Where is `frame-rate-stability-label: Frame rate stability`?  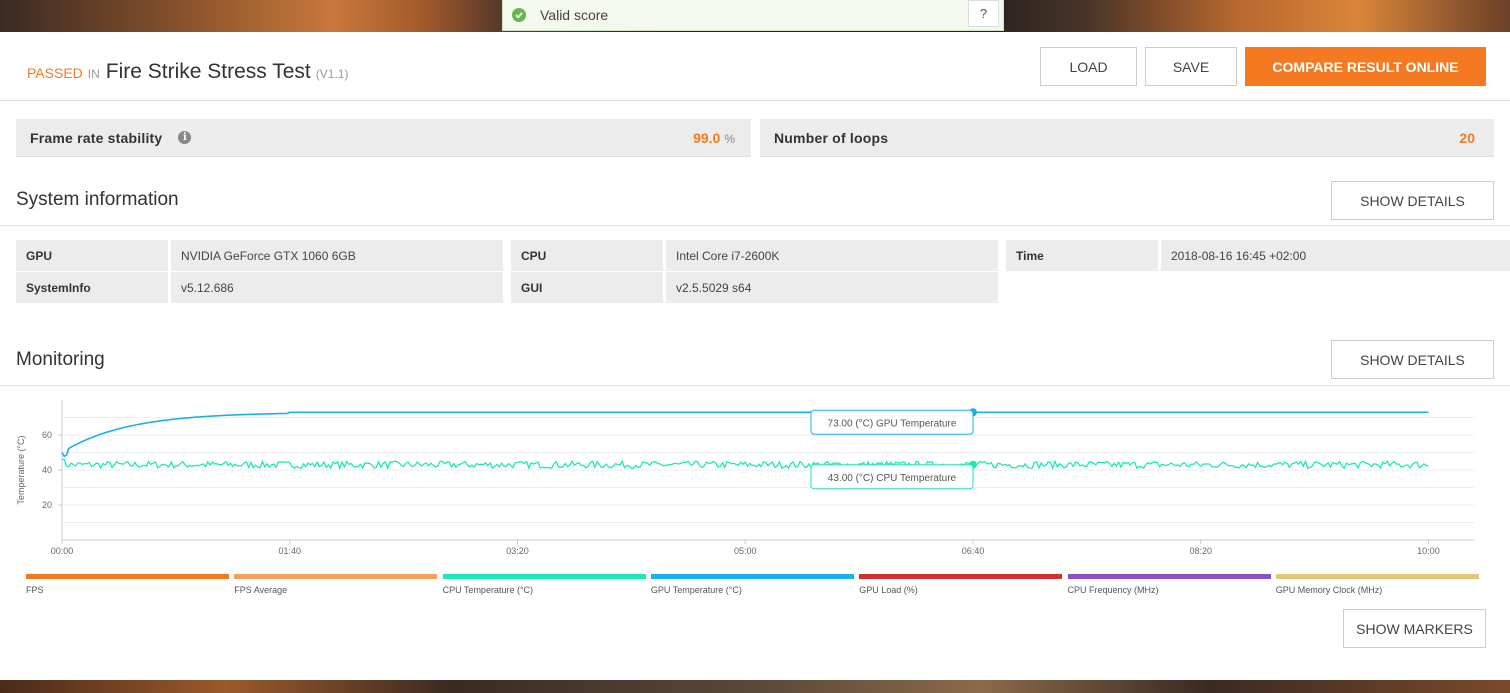
frame-rate-stability-label: Frame rate stability is located at coordinates (96, 137).